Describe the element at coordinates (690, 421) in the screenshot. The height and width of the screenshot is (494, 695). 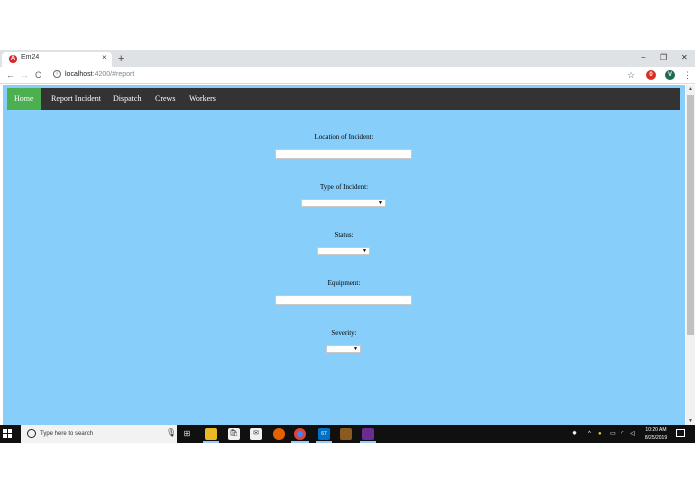
I see `scroll-down-icon: ▼` at that location.